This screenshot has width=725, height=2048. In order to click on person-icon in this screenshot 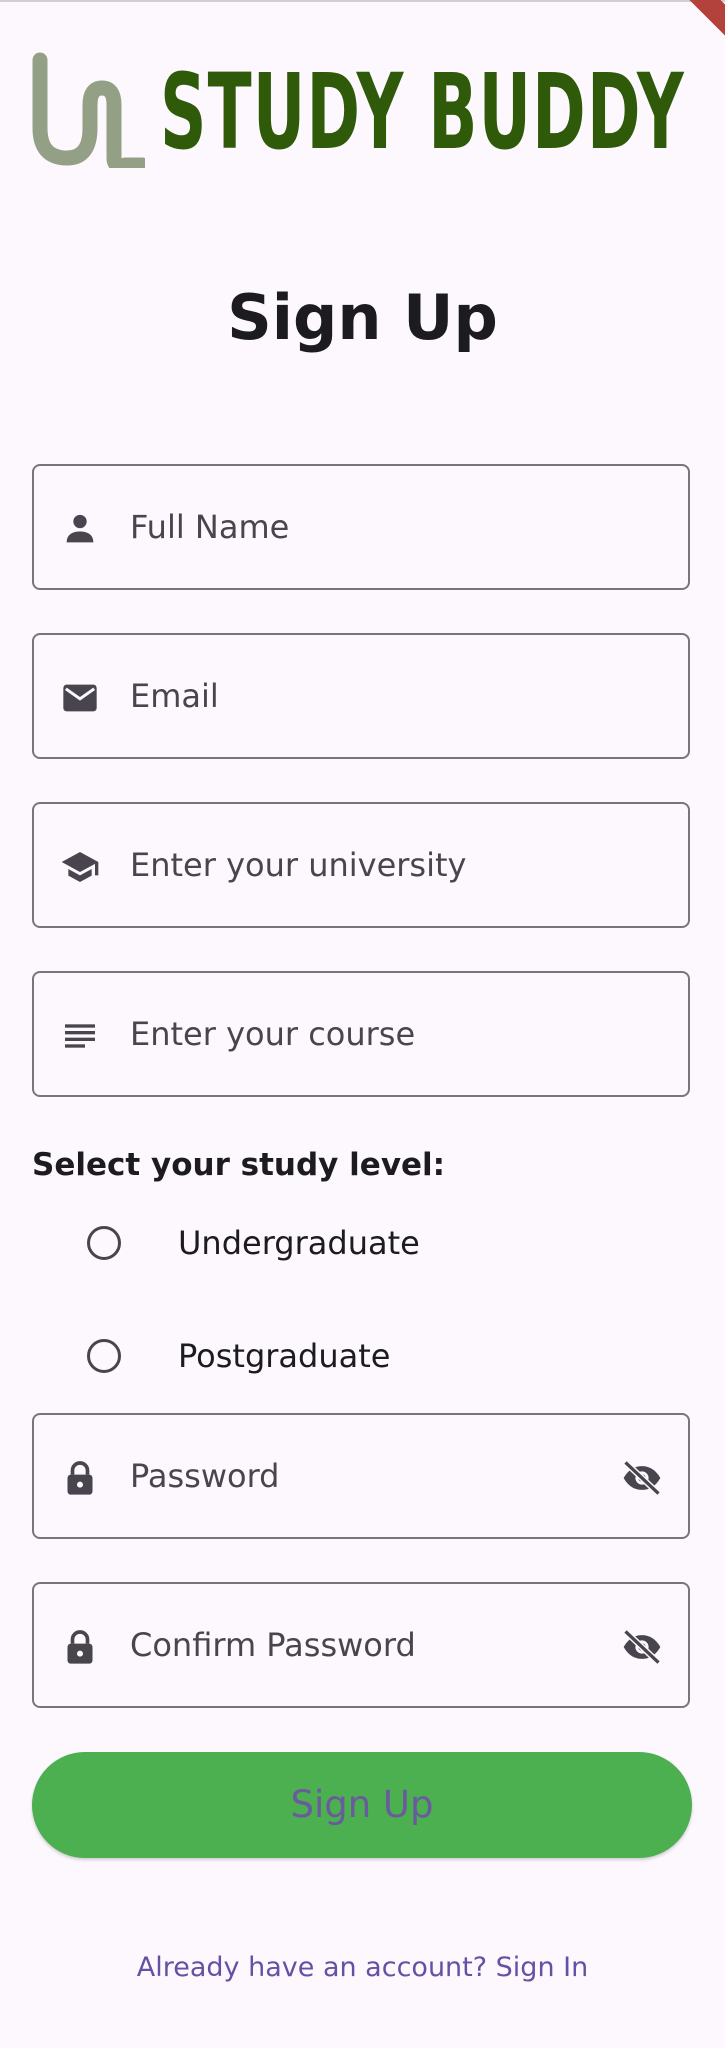, I will do `click(80, 529)`.